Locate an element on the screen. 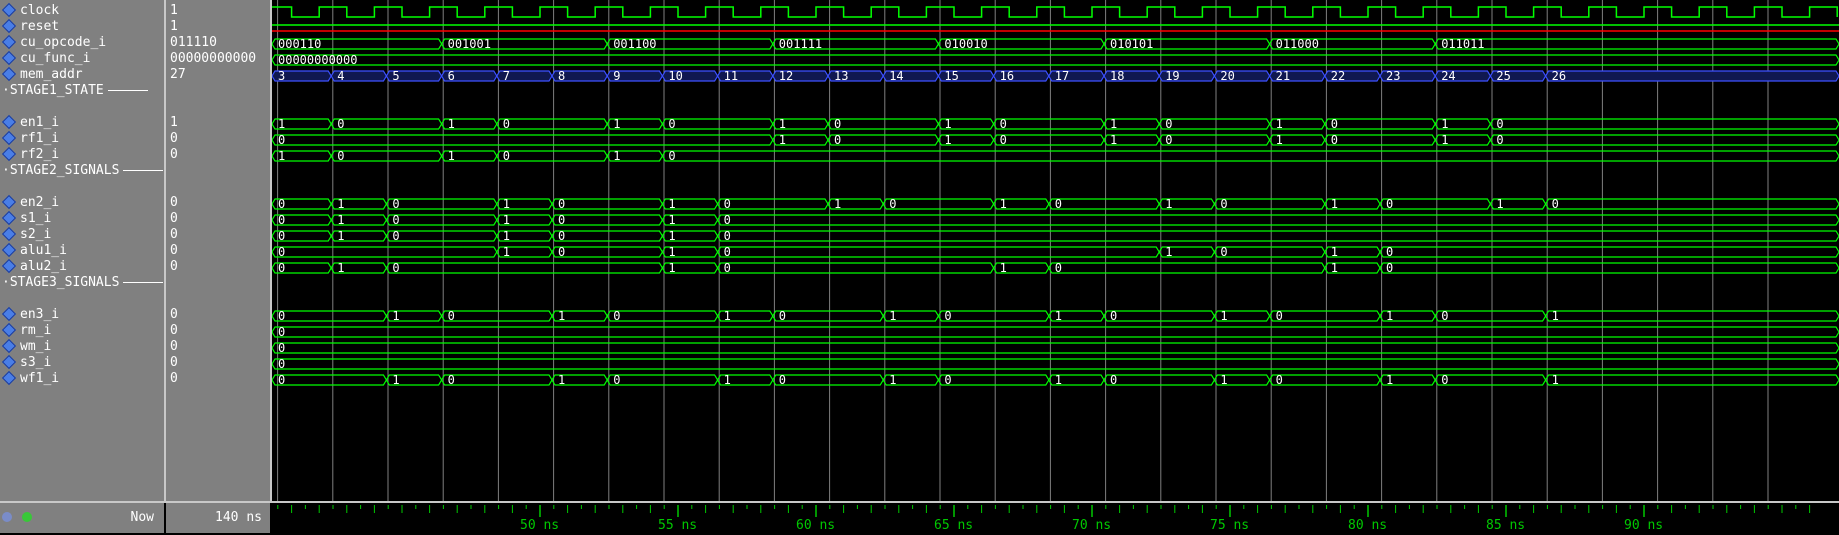  signal-values-pane: 1 1 011110 00000000000 27 1 0 0 0 0 0 0 0 0 0 0 0 0 is located at coordinates (219, 250).